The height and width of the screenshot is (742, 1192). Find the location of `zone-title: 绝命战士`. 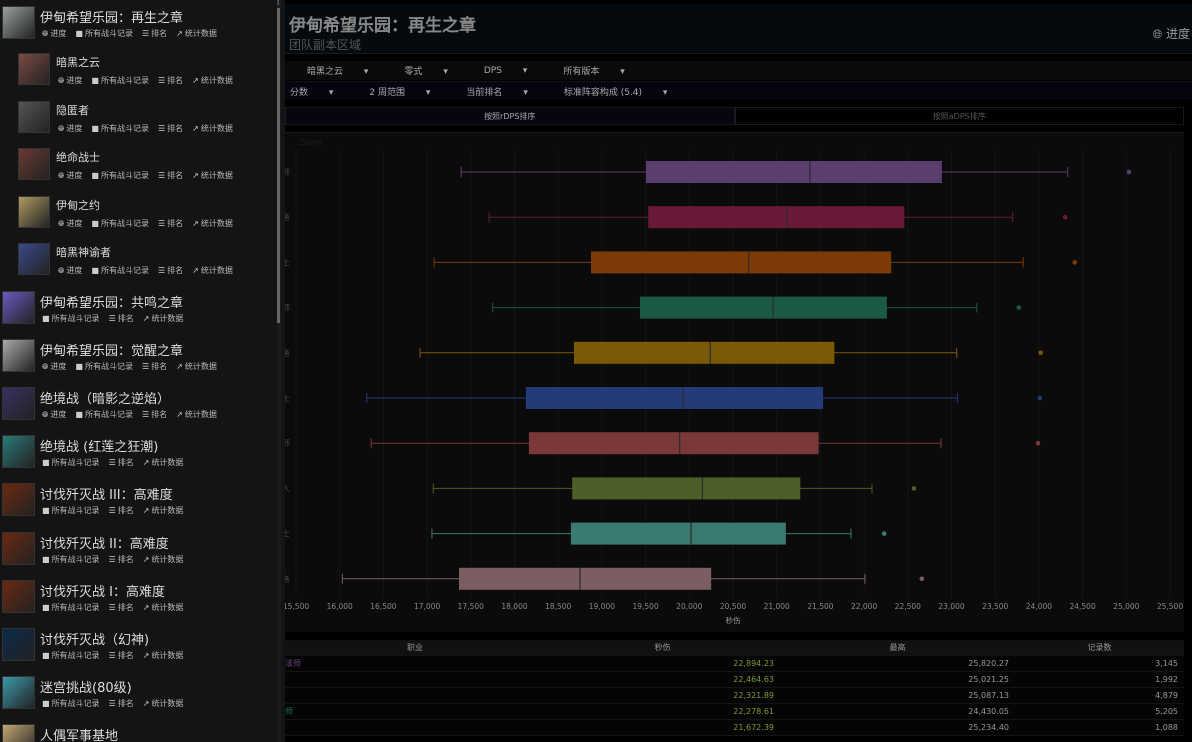

zone-title: 绝命战士 is located at coordinates (78, 157).